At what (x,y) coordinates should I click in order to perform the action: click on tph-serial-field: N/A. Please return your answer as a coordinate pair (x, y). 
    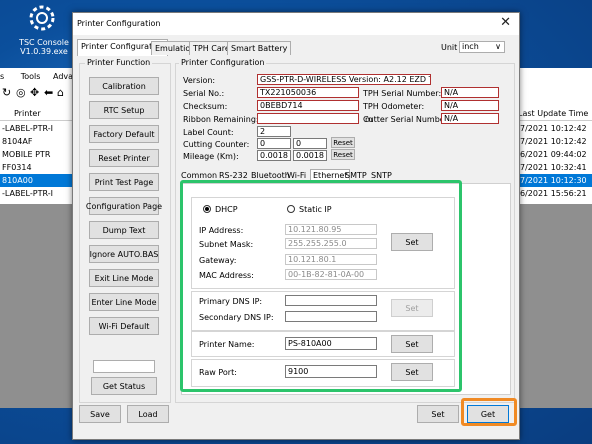
    Looking at the image, I should click on (470, 92).